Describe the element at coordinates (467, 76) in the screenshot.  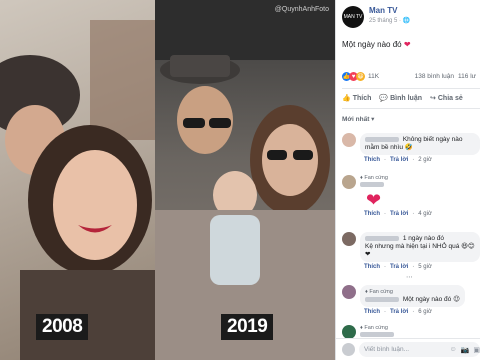
I see `shares-count-link: 116 lư` at that location.